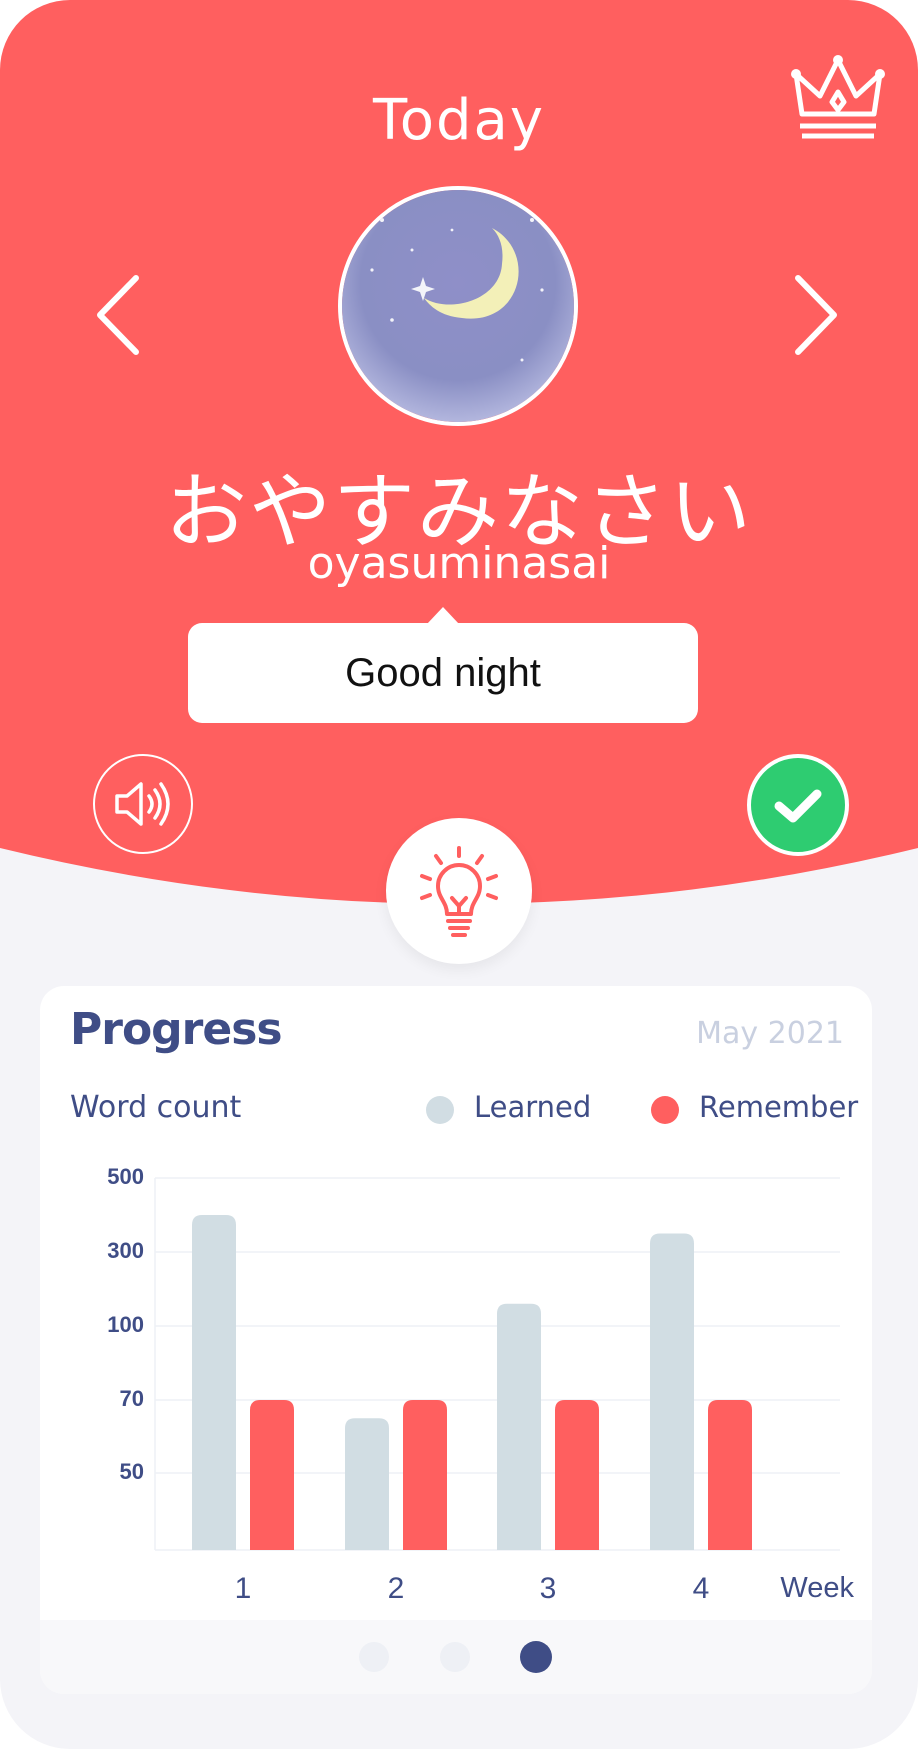 Image resolution: width=918 pixels, height=1749 pixels. I want to click on x-tick-label: 2, so click(396, 1588).